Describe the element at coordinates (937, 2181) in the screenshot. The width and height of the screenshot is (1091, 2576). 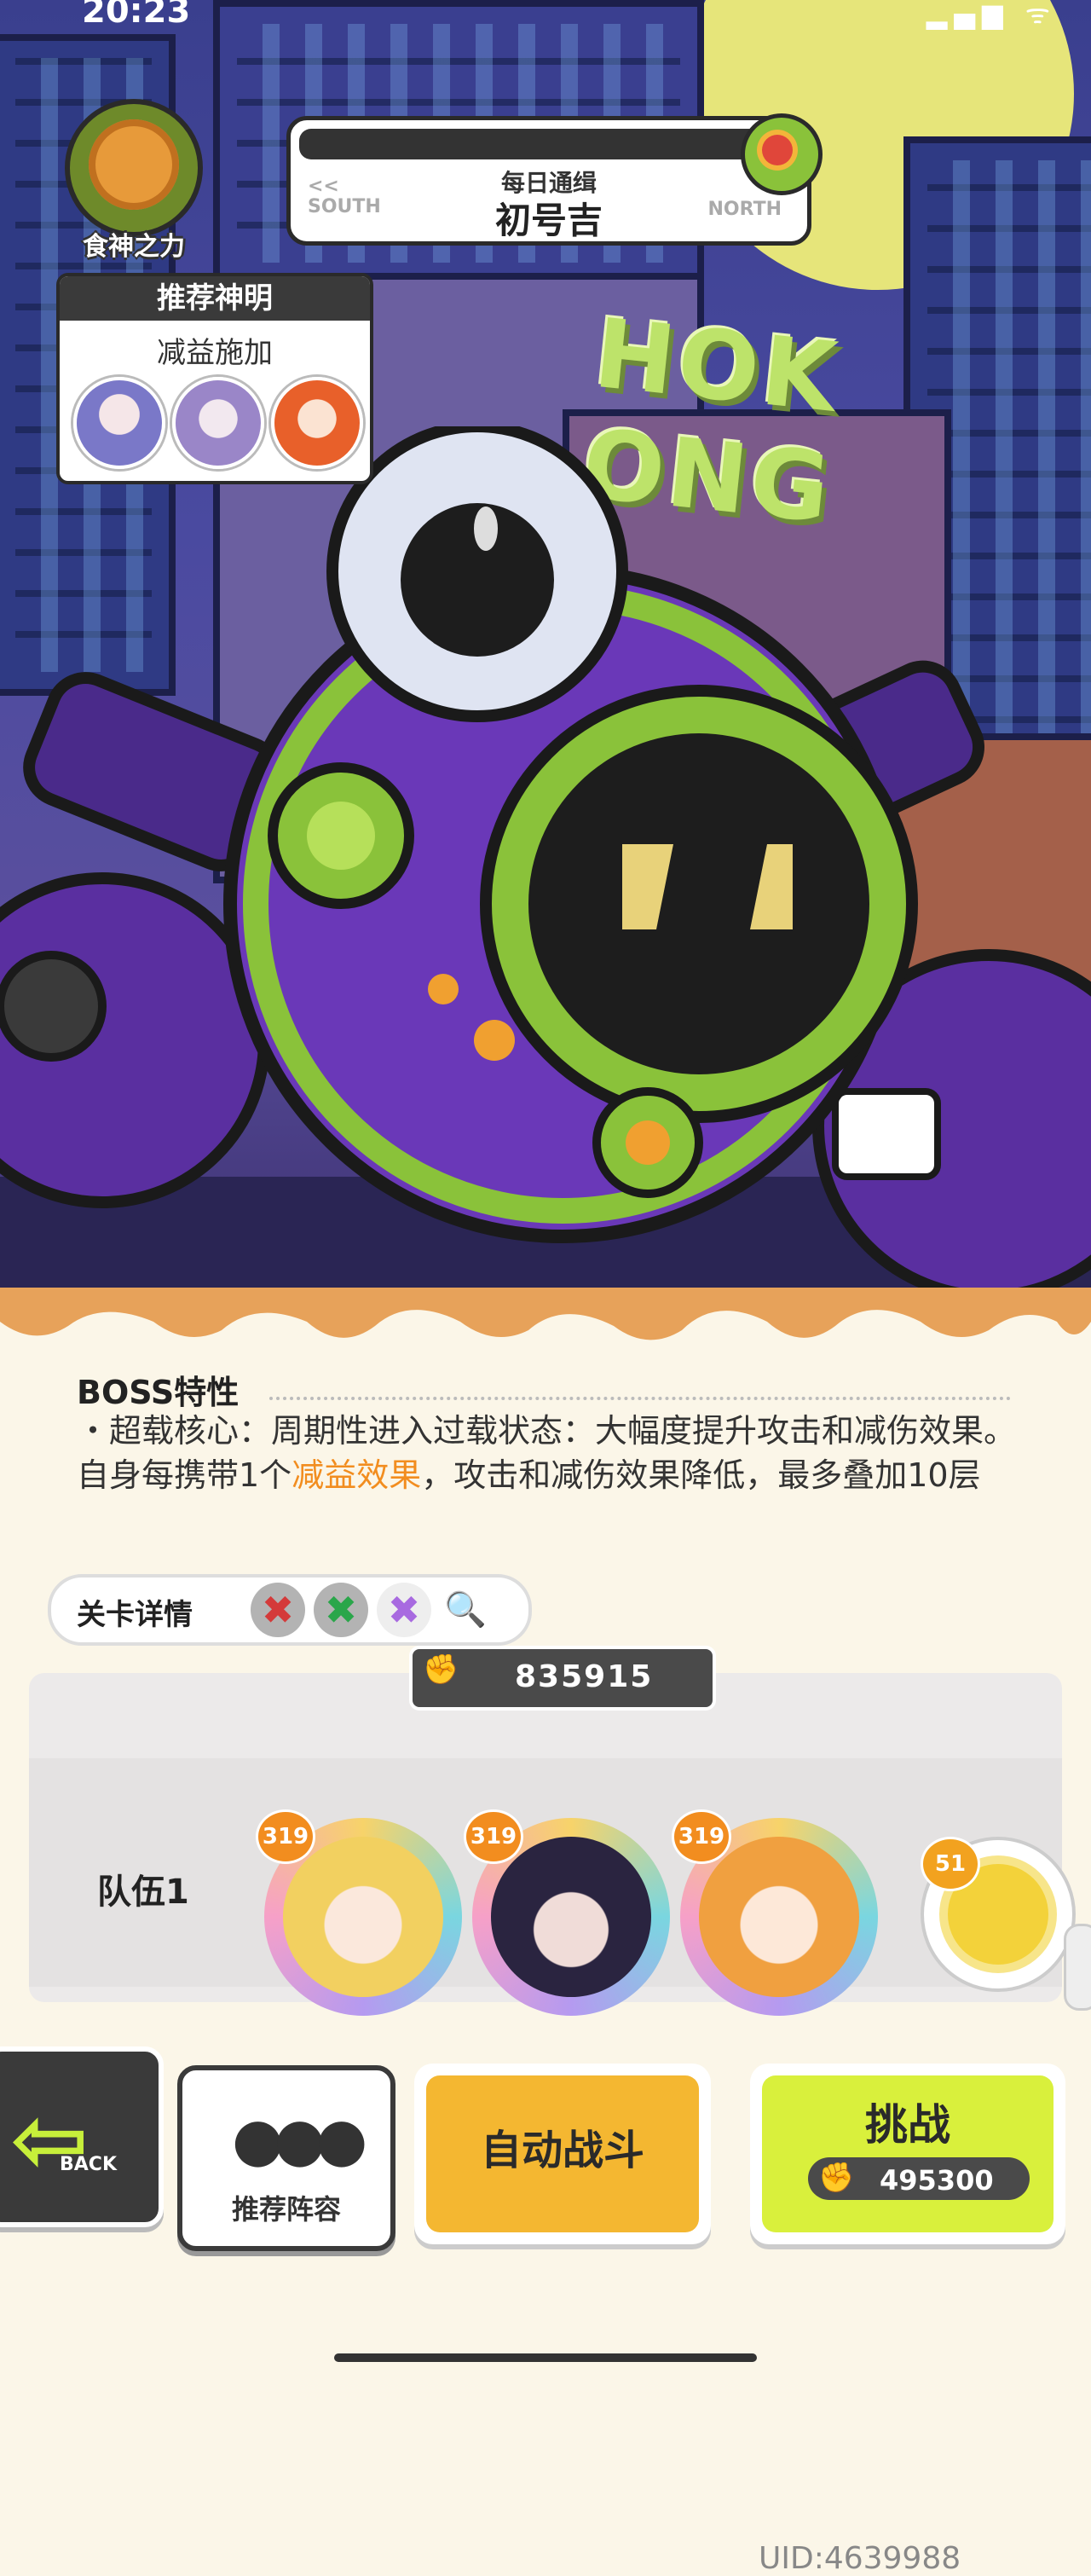
I see `challenge-power-value: 495300` at that location.